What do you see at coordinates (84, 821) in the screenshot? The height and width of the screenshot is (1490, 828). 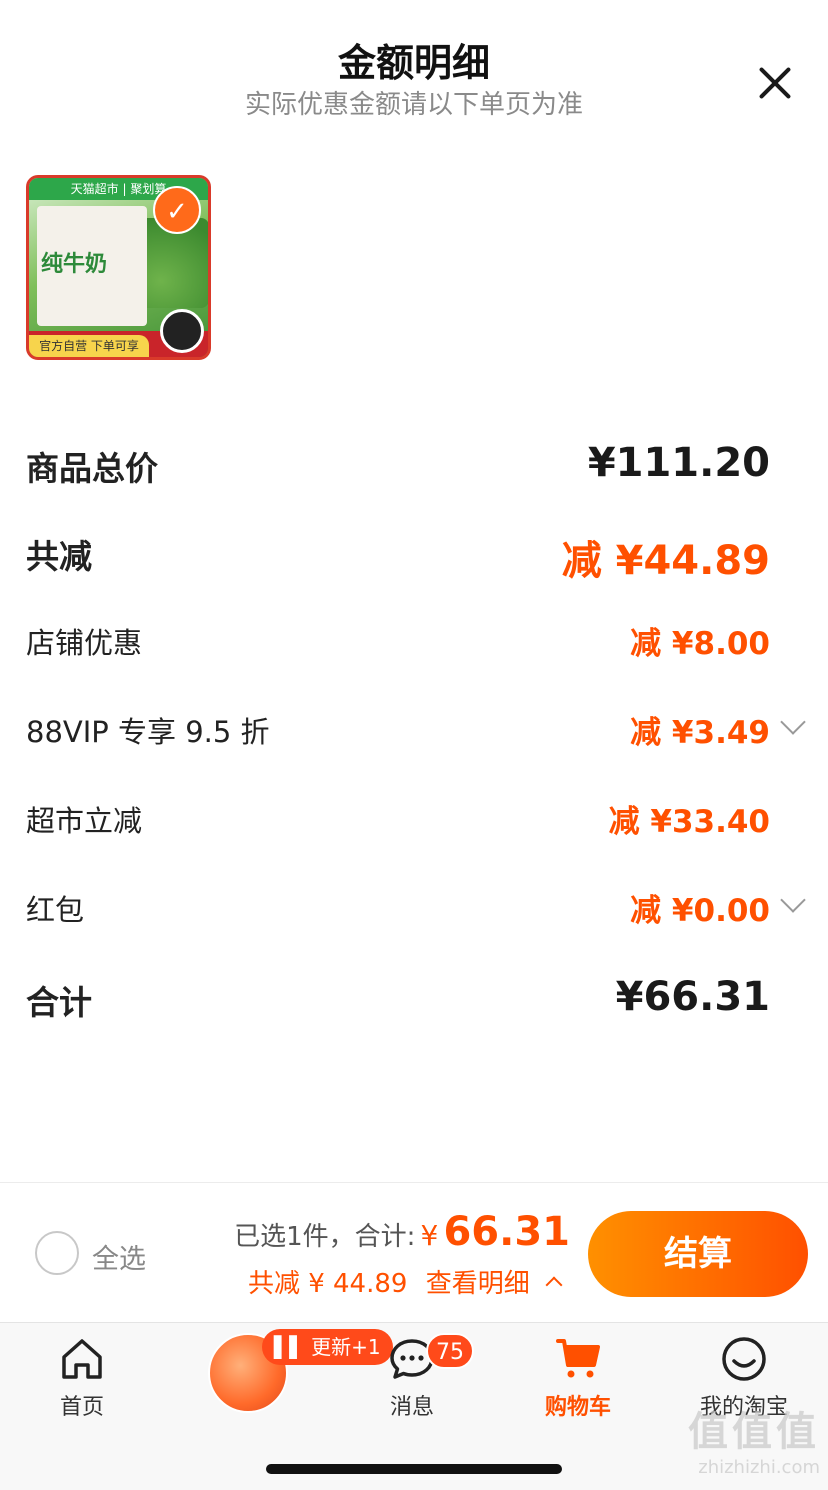 I see `row-label: 超市立减` at bounding box center [84, 821].